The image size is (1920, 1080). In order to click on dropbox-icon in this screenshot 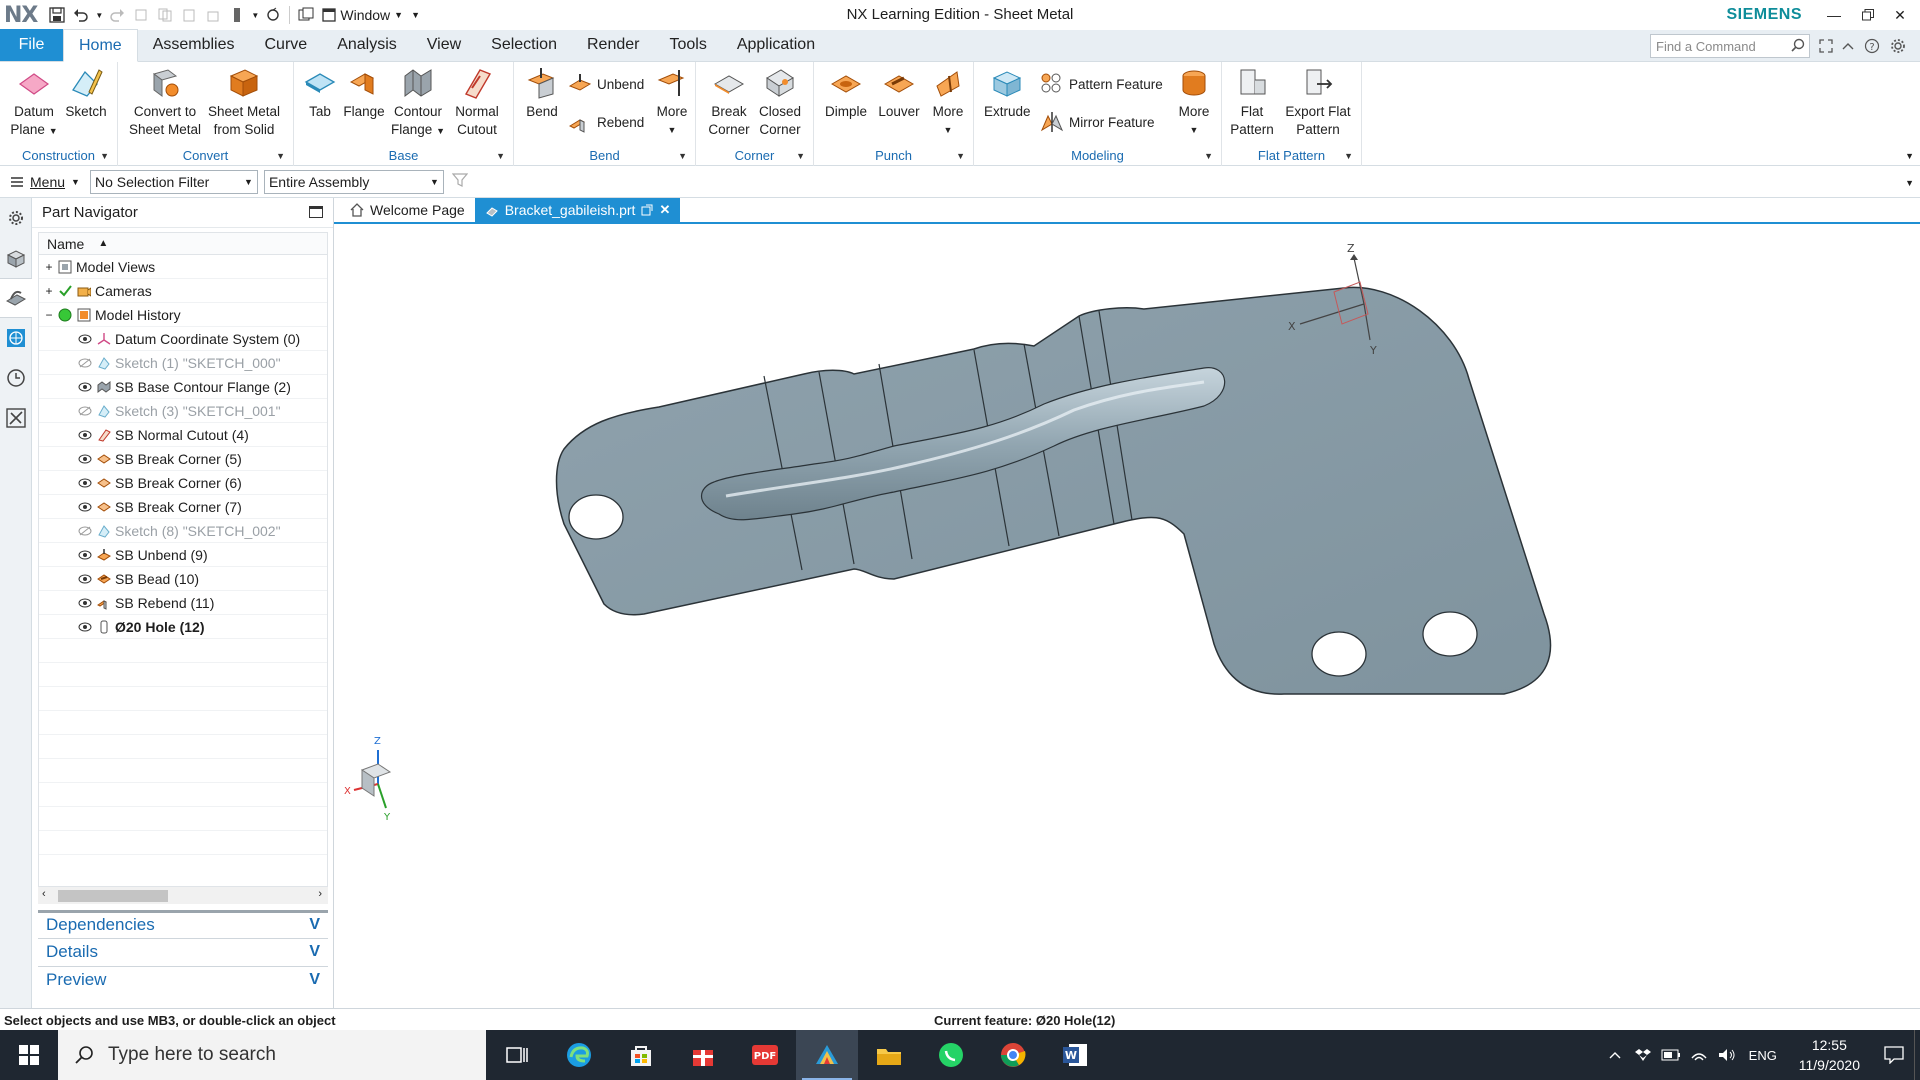, I will do `click(1643, 1055)`.